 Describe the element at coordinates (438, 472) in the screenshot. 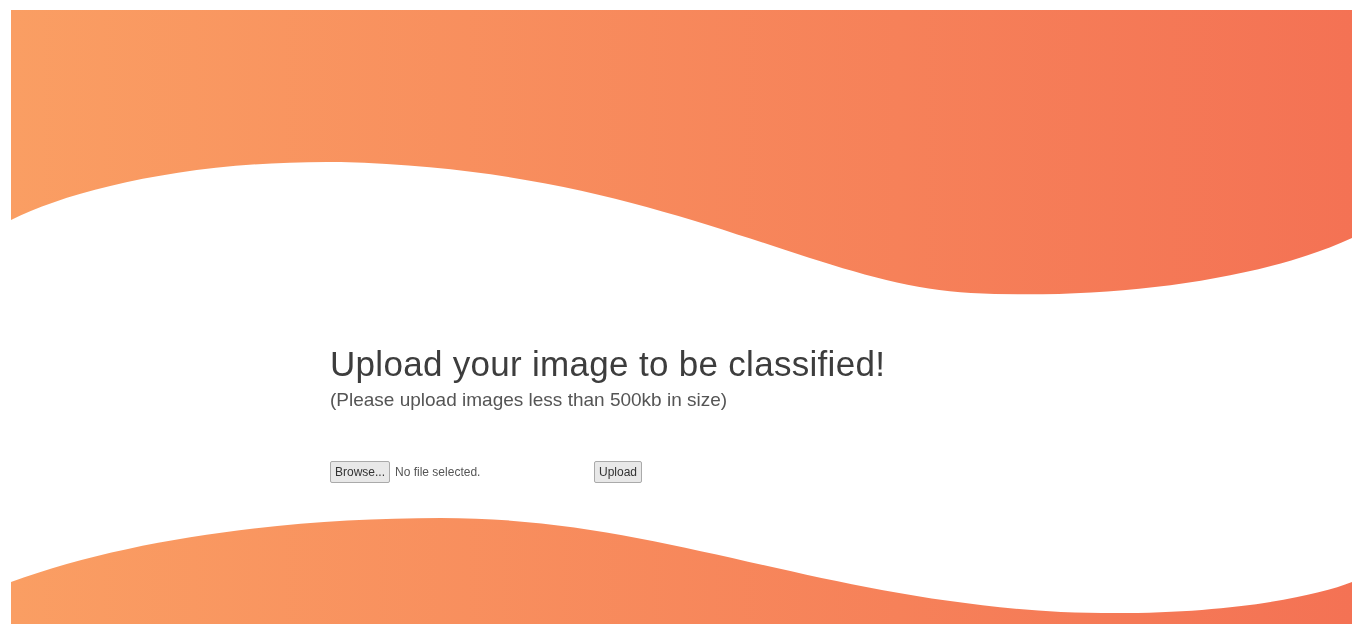

I see `file-status: No file selected.` at that location.